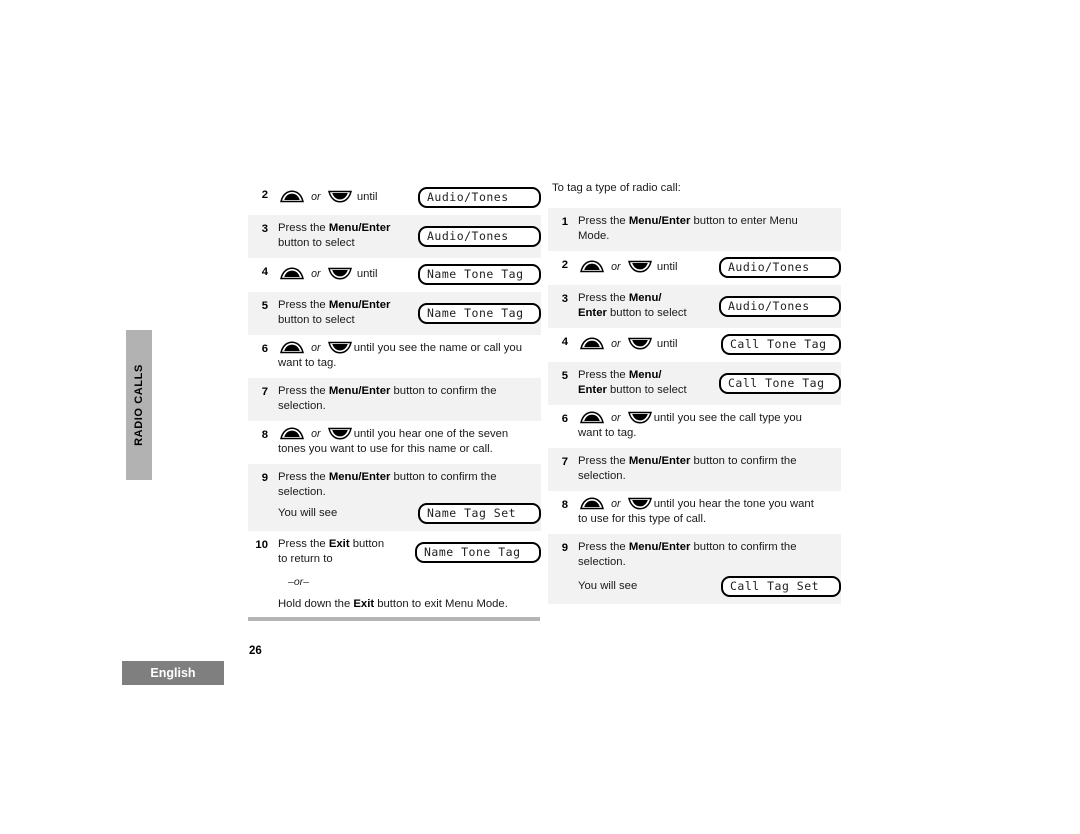 This screenshot has height=834, width=1080. Describe the element at coordinates (364, 604) in the screenshot. I see `step-text-bold: Exit` at that location.